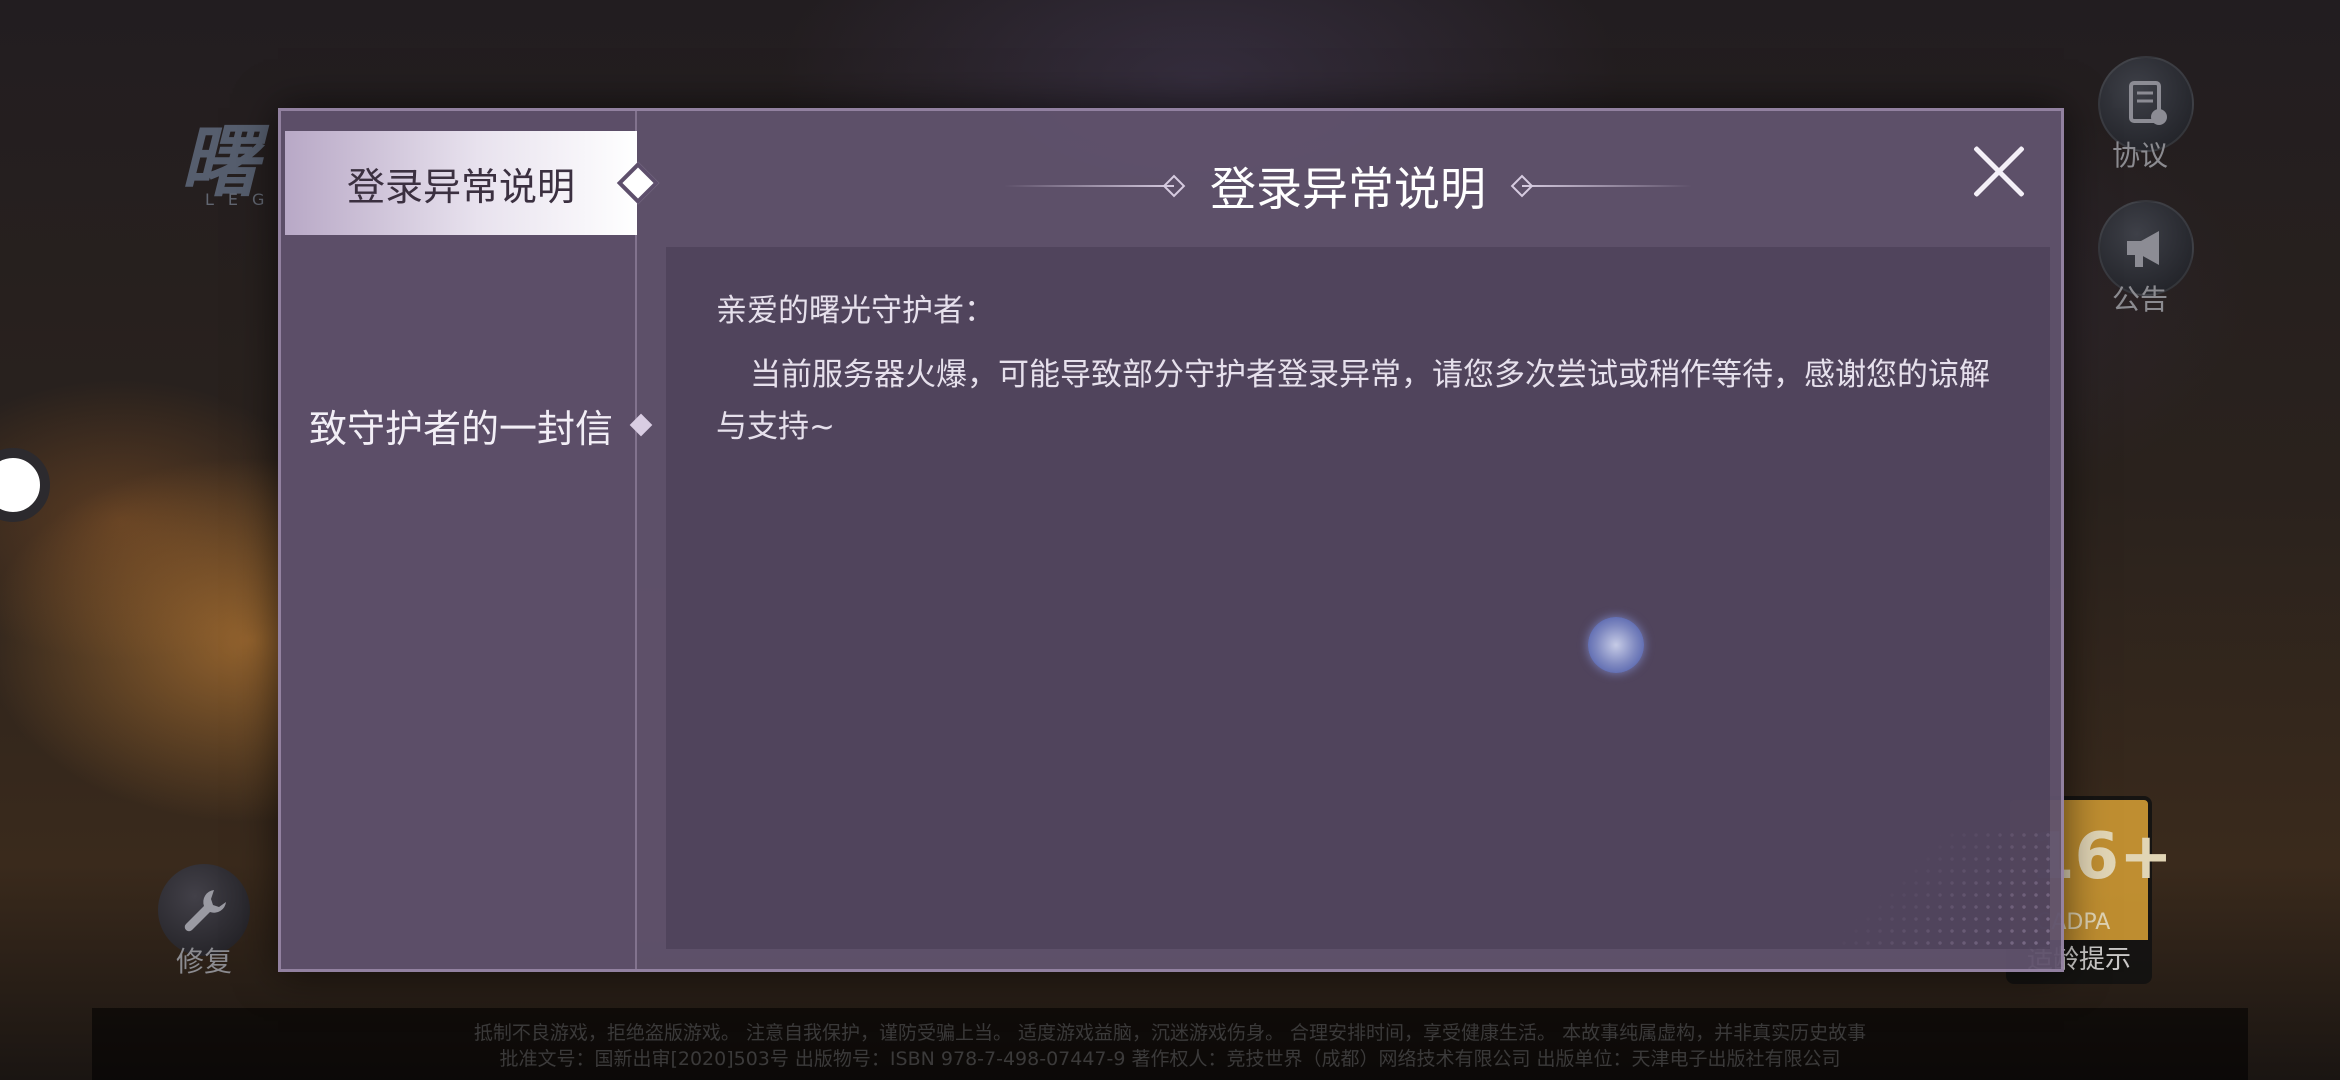 The width and height of the screenshot is (2340, 1080). Describe the element at coordinates (2148, 103) in the screenshot. I see `agreement-icon` at that location.